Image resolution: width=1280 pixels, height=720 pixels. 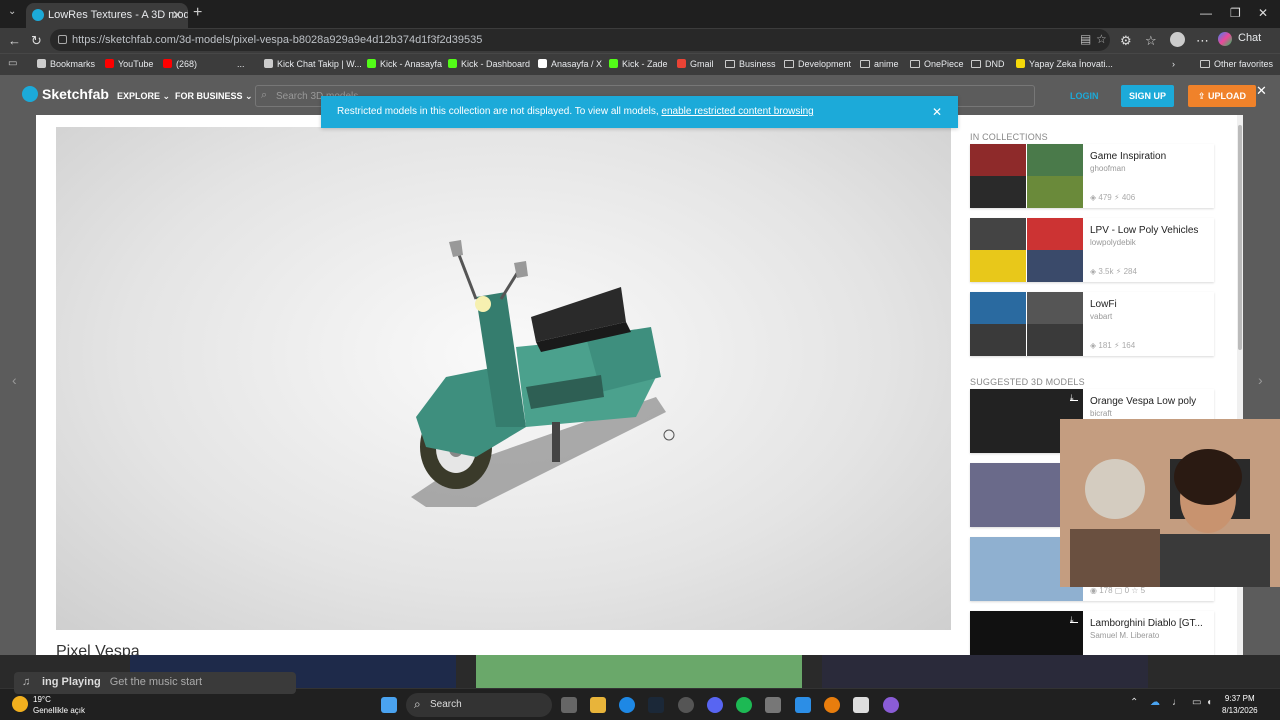 I want to click on bookmark-item: Kick - Anasayfa, so click(x=404, y=64).